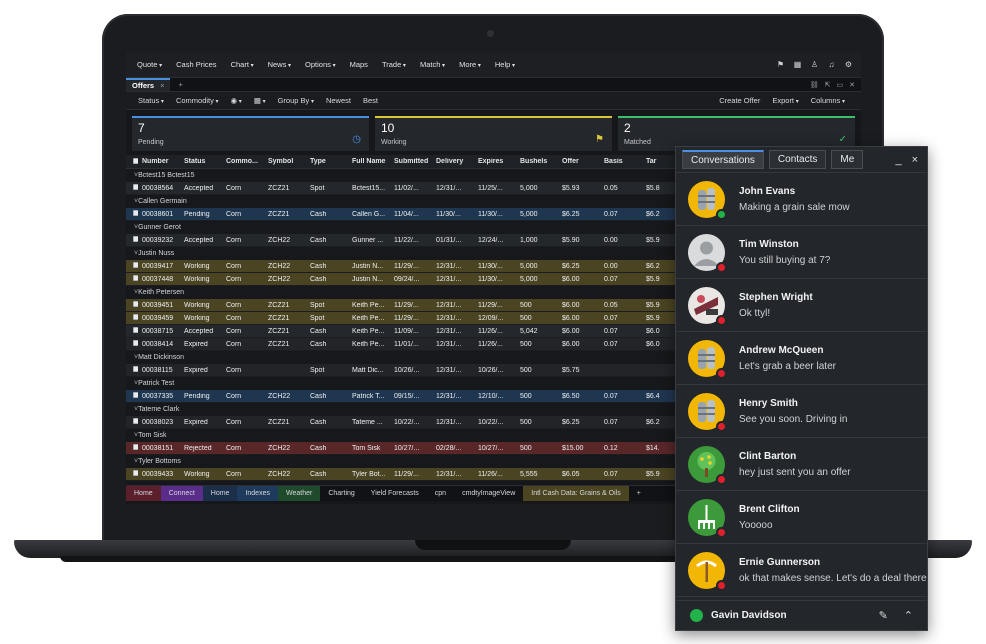  Describe the element at coordinates (320, 64) in the screenshot. I see `menu-item-options: Options` at that location.